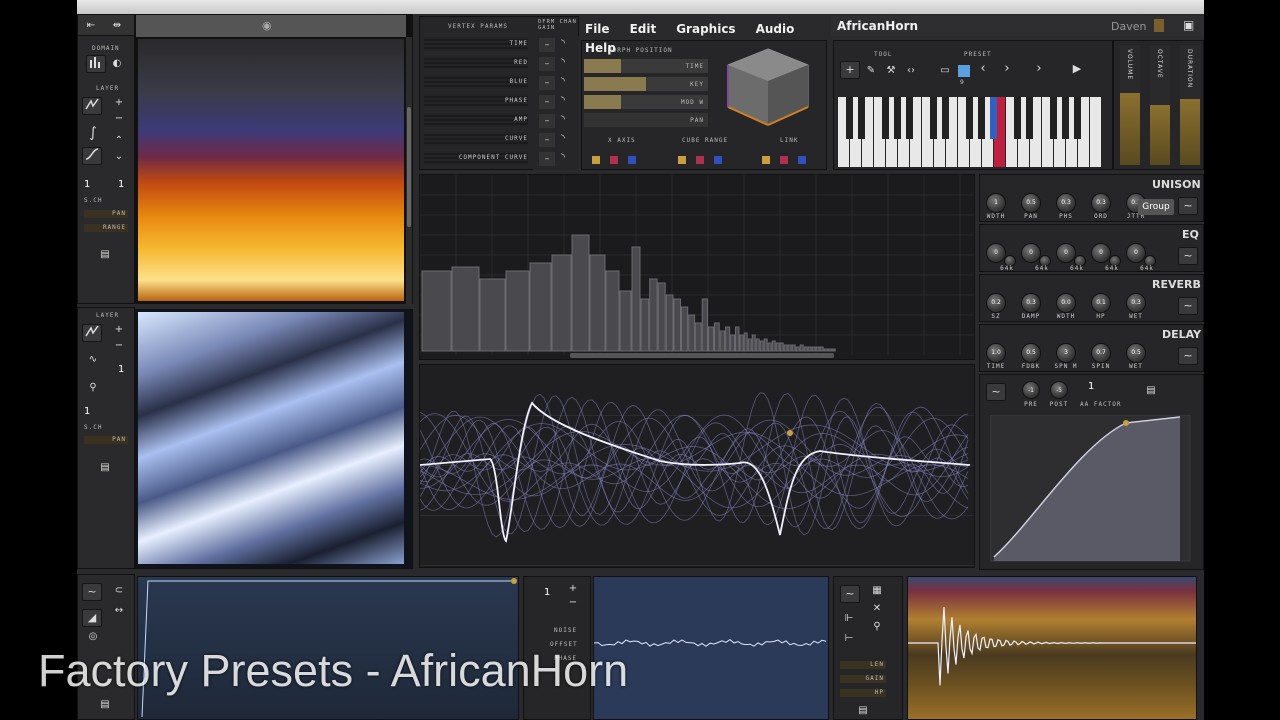 This screenshot has height=720, width=1280. I want to click on cube-range-swatches, so click(700, 158).